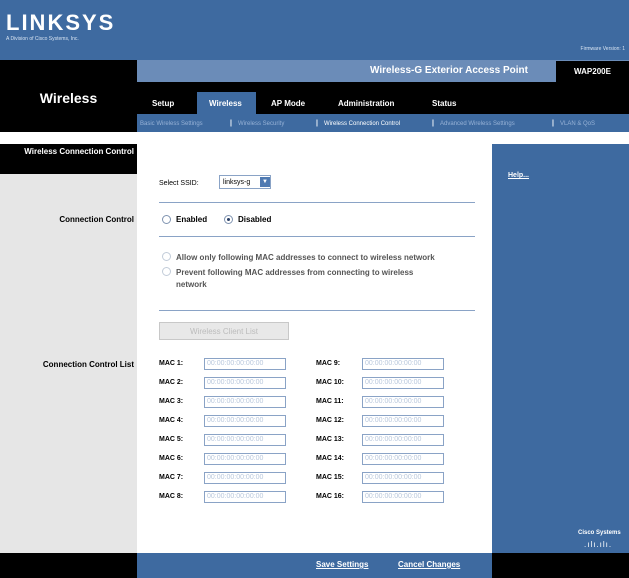  What do you see at coordinates (330, 401) in the screenshot?
I see `mac-label: MAC 11:` at bounding box center [330, 401].